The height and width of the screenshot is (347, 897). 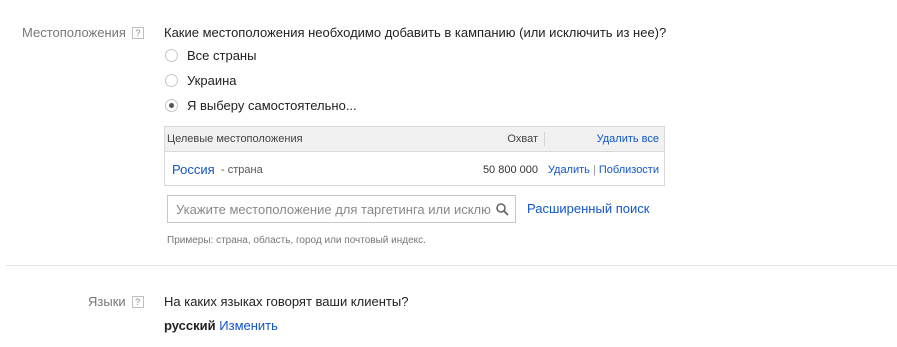 What do you see at coordinates (286, 301) in the screenshot?
I see `languages-question: На каких языках говорят ваши клиенты?` at bounding box center [286, 301].